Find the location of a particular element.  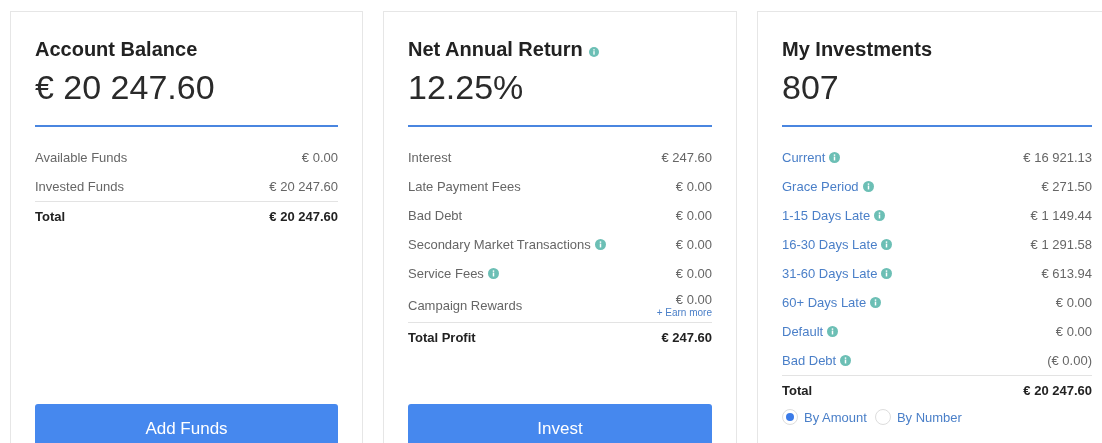

action-button: Invest is located at coordinates (560, 423).